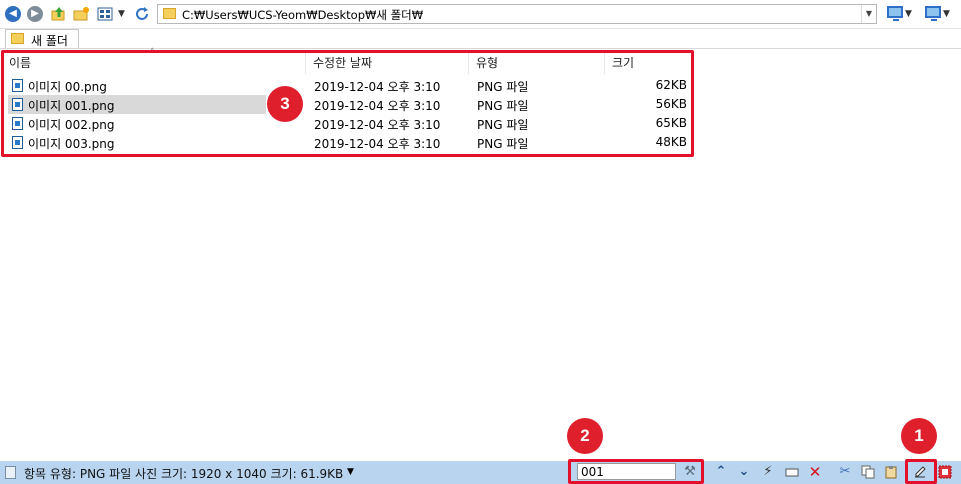 This screenshot has width=961, height=484. I want to click on back-icon: ◀, so click(13, 14).